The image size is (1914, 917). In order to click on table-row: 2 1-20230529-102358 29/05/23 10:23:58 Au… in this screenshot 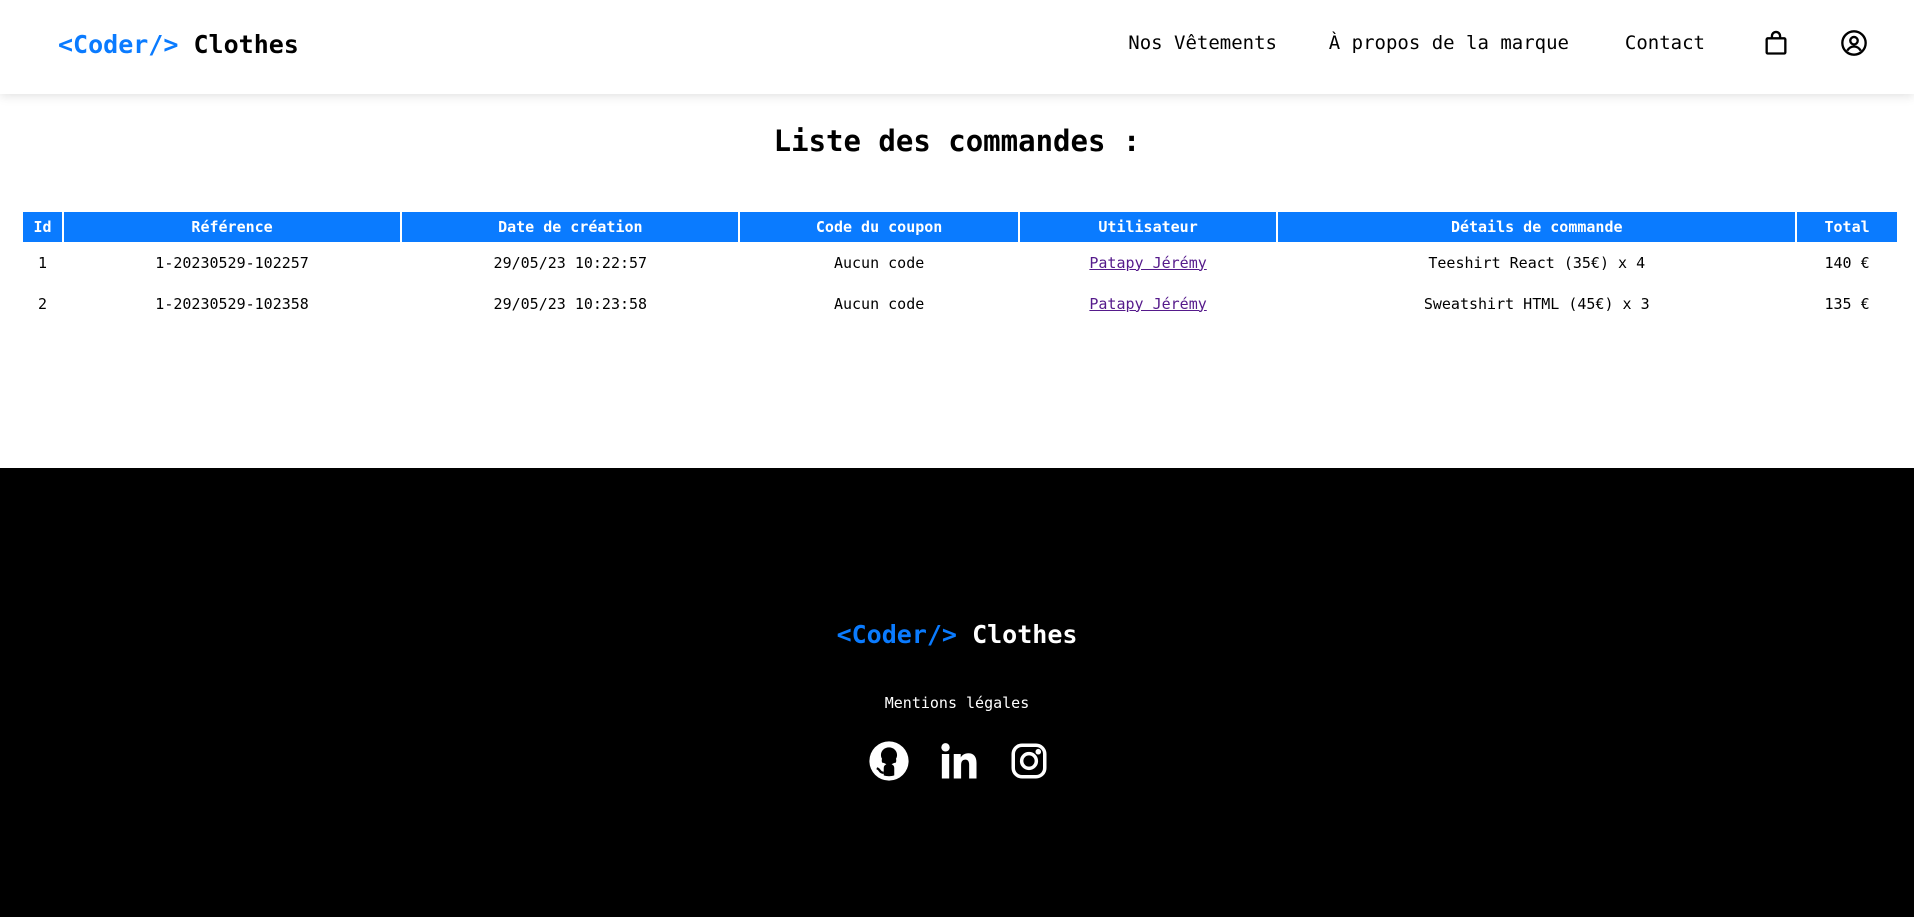, I will do `click(960, 303)`.